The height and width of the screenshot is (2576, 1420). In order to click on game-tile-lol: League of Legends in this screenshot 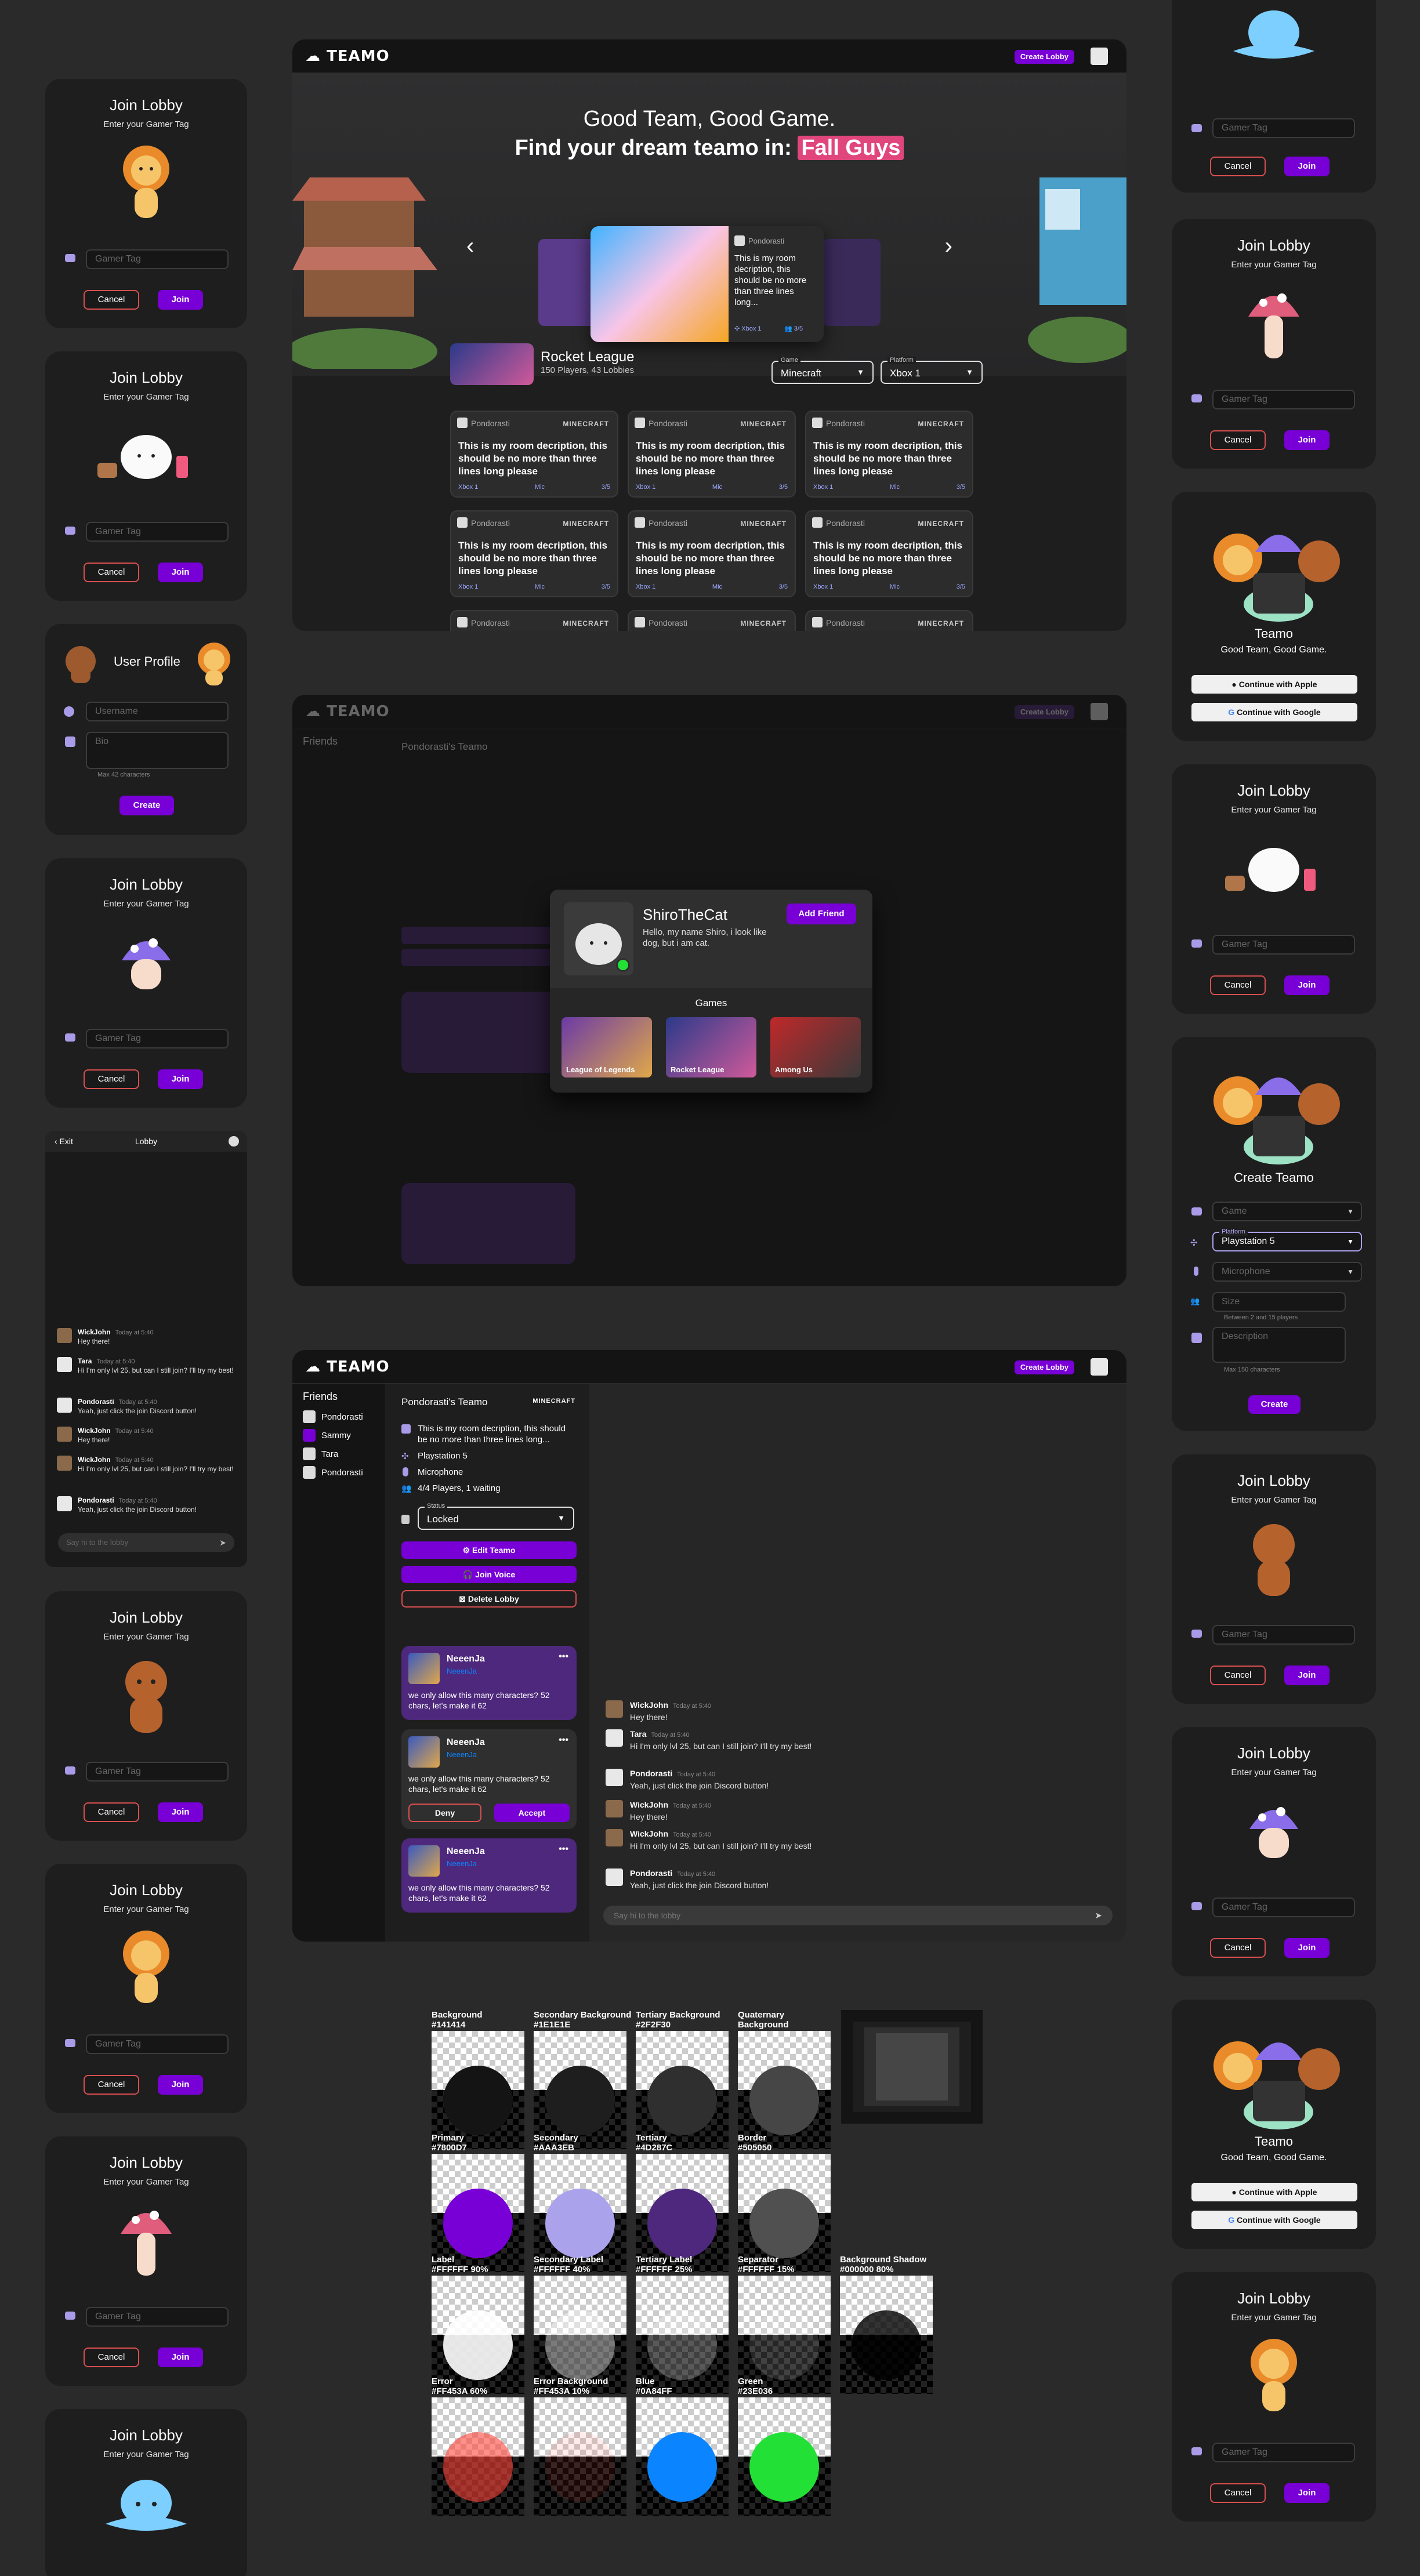, I will do `click(607, 1047)`.